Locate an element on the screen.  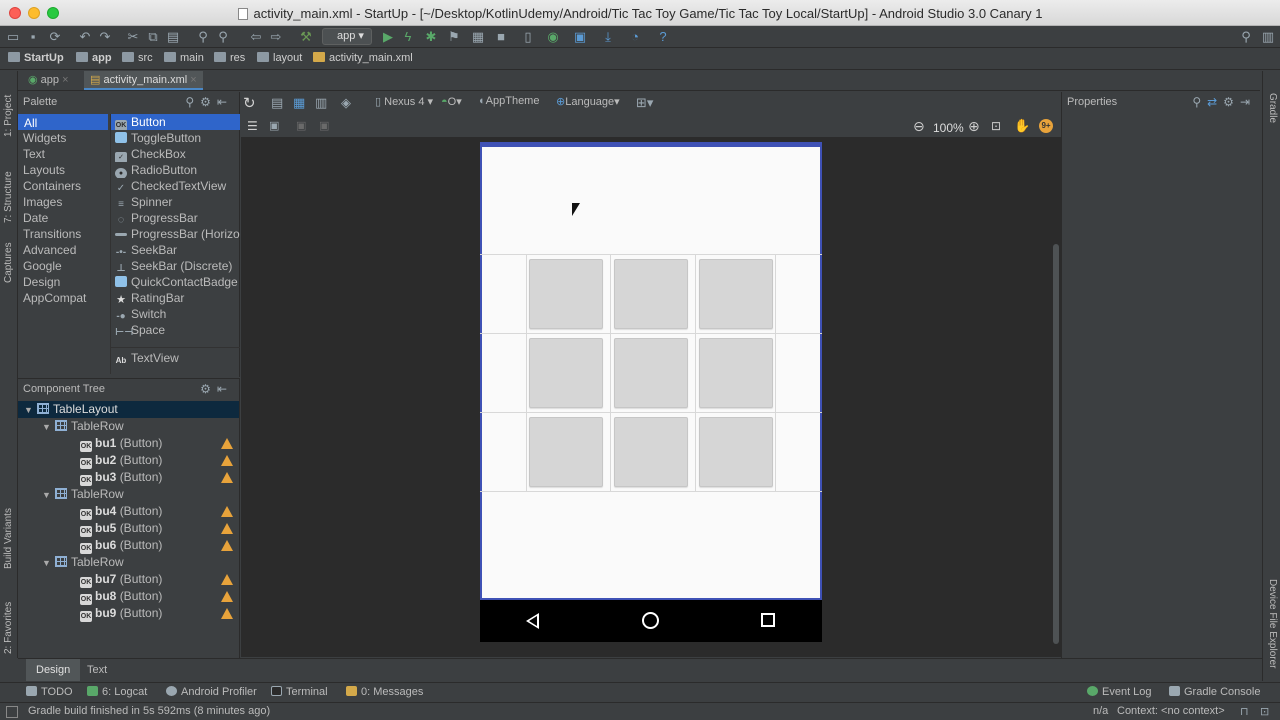
palette-widget: QuickContactBadge is located at coordinates (175, 282).